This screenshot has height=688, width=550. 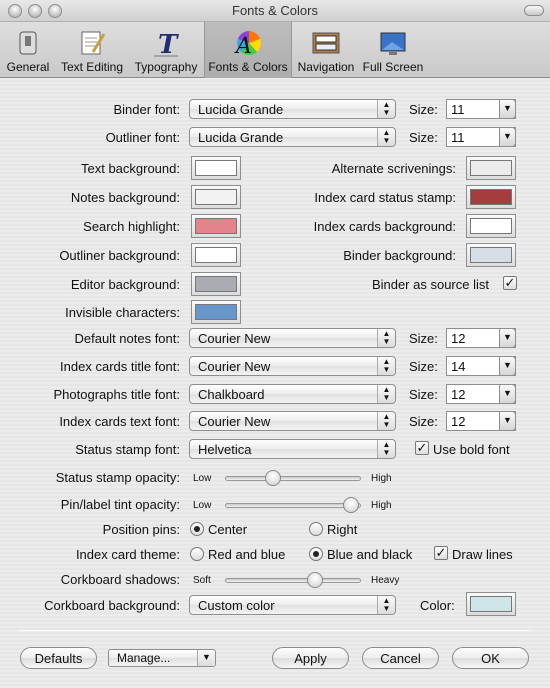 I want to click on notes-background-well, so click(x=216, y=197).